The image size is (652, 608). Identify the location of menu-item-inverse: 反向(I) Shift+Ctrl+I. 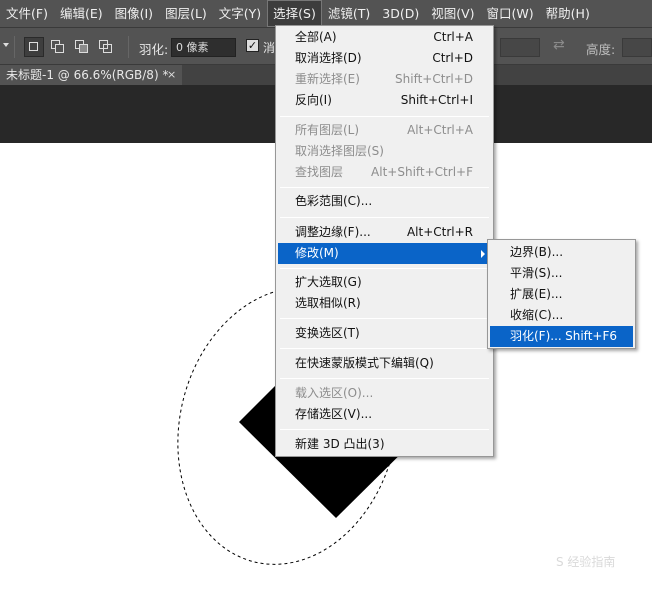
(384, 100).